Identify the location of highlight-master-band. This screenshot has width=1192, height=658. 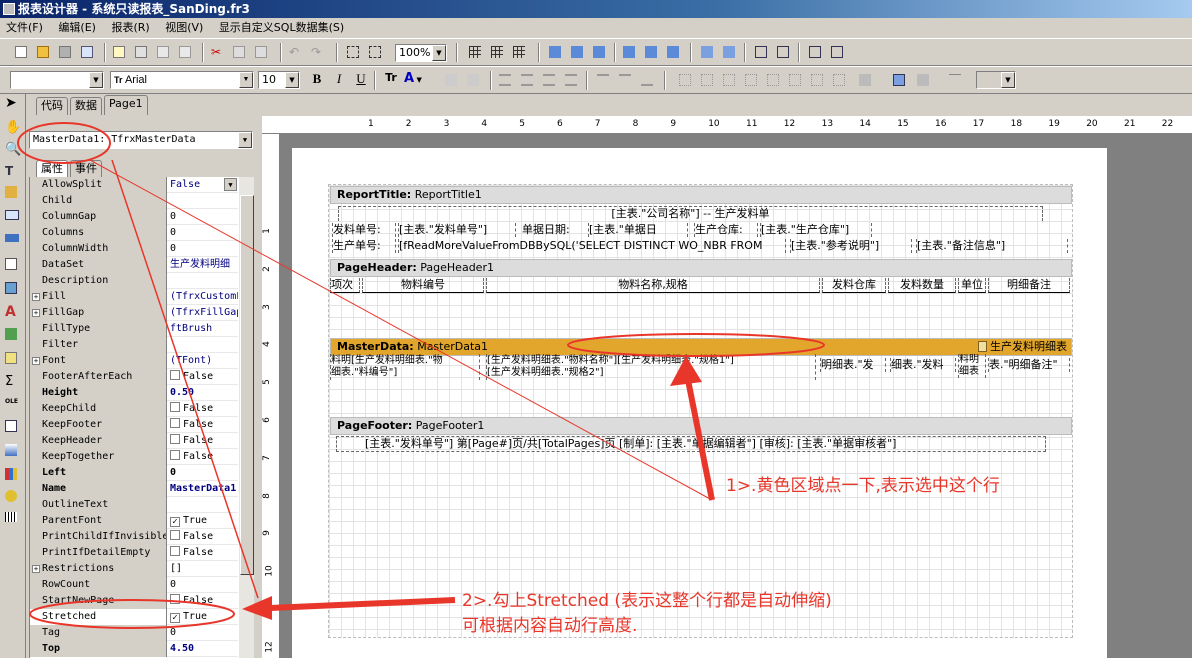
(696, 345).